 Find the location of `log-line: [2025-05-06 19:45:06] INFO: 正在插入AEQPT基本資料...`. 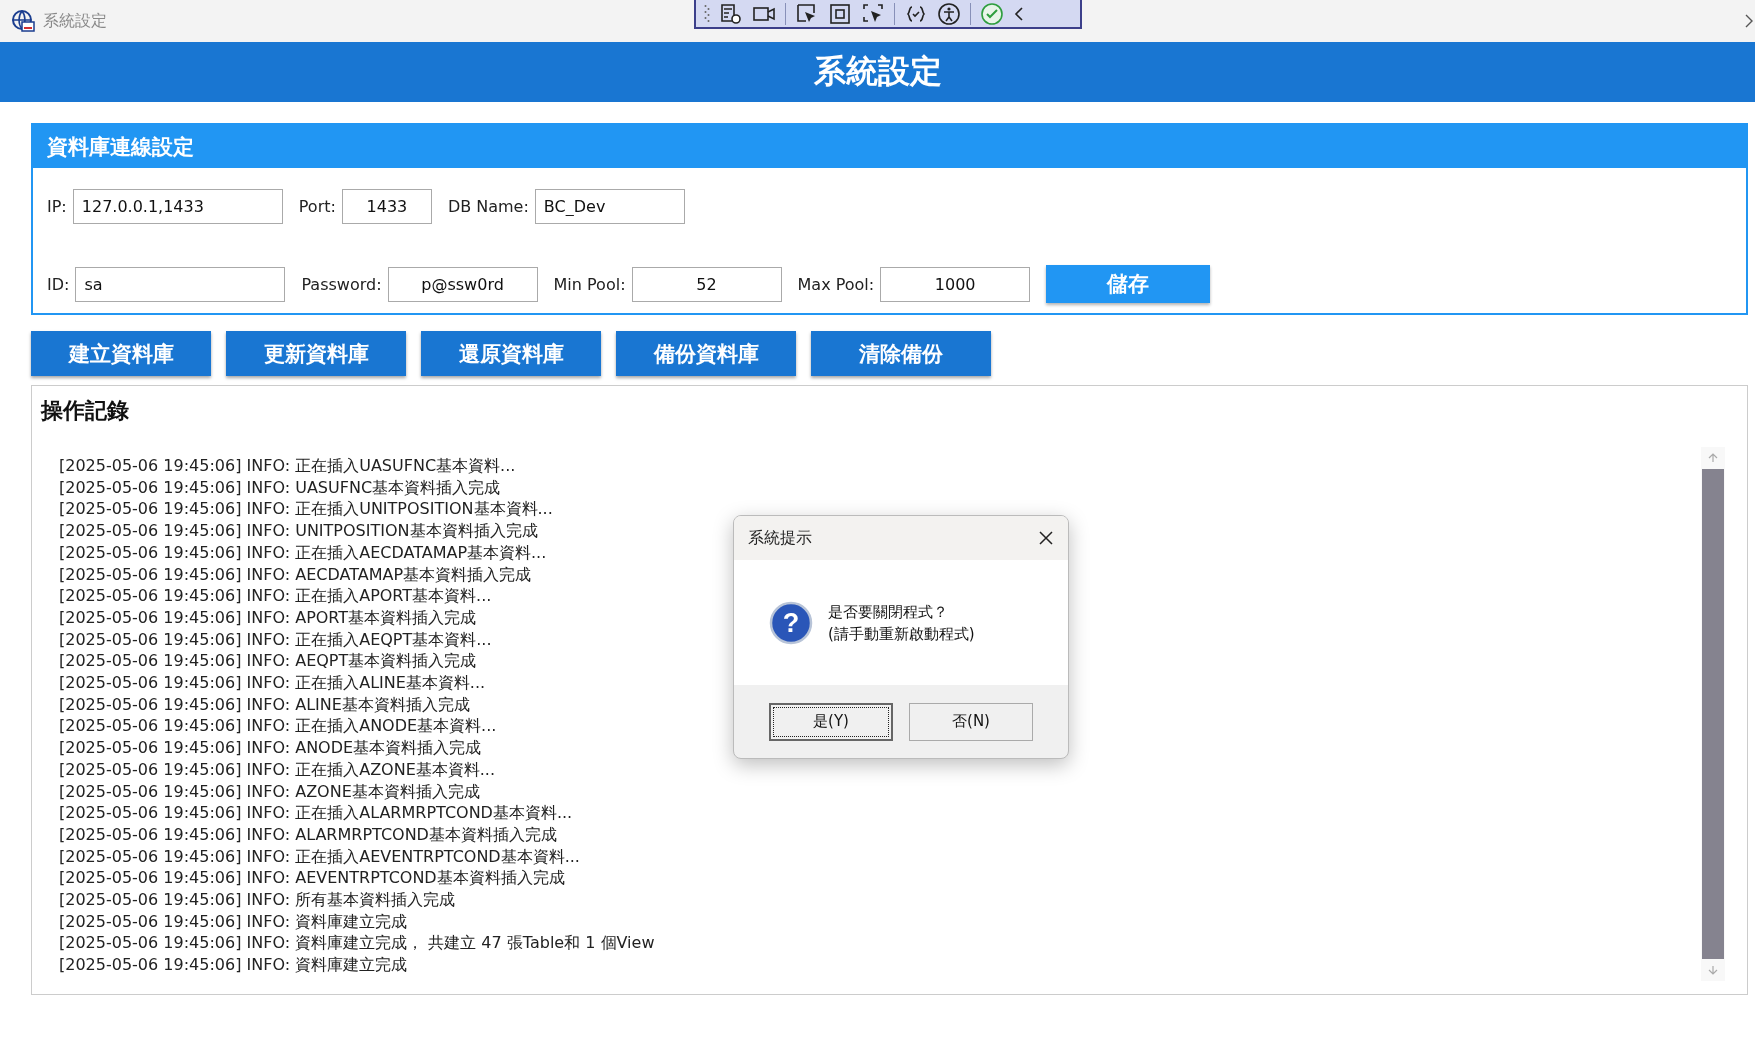

log-line: [2025-05-06 19:45:06] INFO: 正在插入AEQPT基本資料... is located at coordinates (275, 639).